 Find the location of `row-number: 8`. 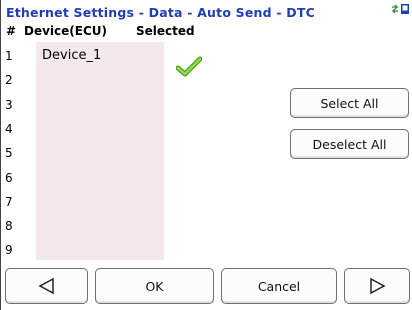

row-number: 8 is located at coordinates (9, 226).